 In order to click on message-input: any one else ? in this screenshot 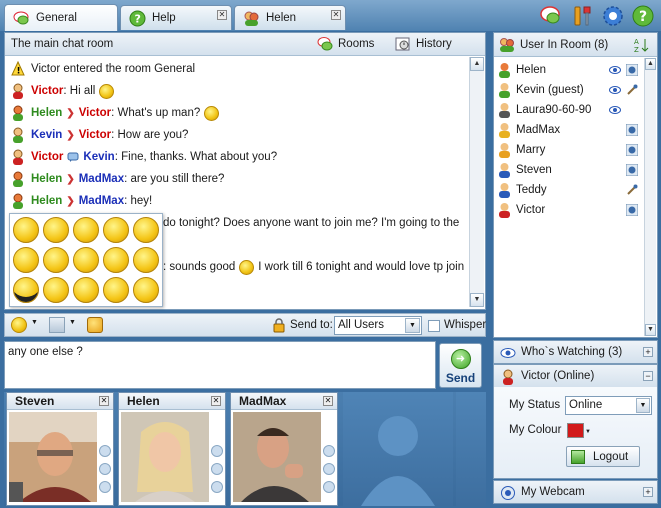, I will do `click(220, 365)`.